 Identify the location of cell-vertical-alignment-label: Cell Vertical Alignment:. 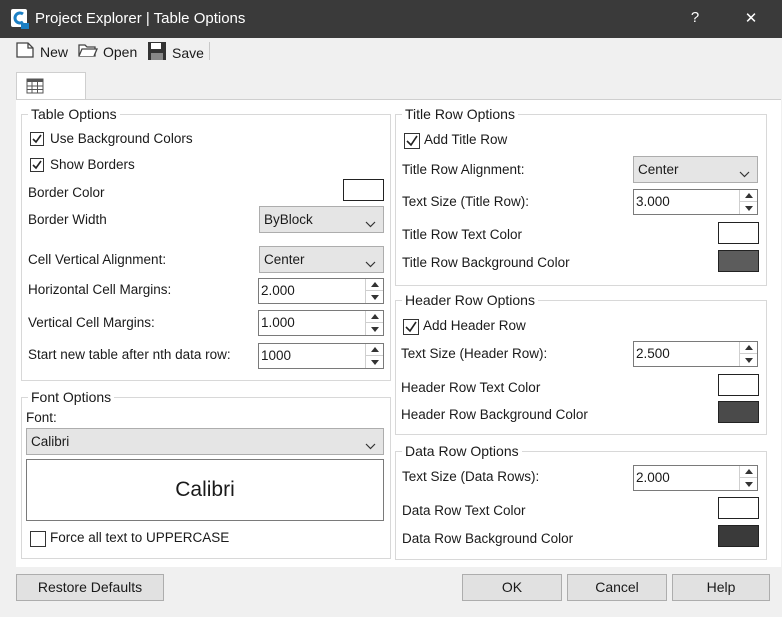
(97, 259).